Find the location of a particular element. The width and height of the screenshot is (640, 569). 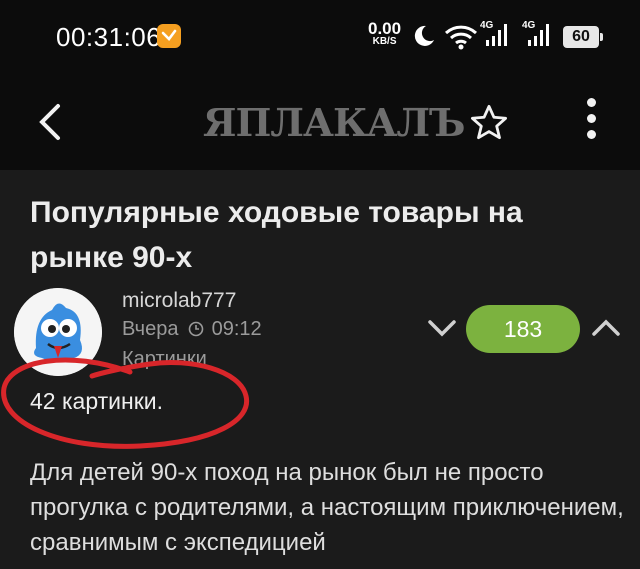

star-icon is located at coordinates (489, 125).